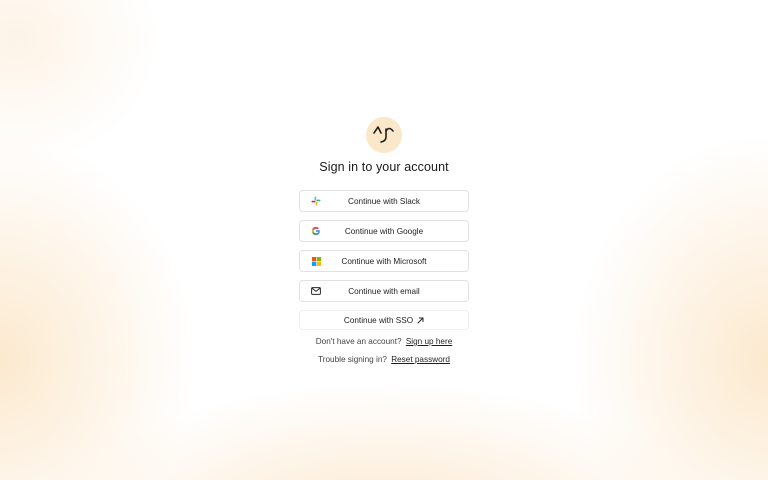 The width and height of the screenshot is (768, 480). I want to click on slack-button-label: Continue with Slack, so click(384, 201).